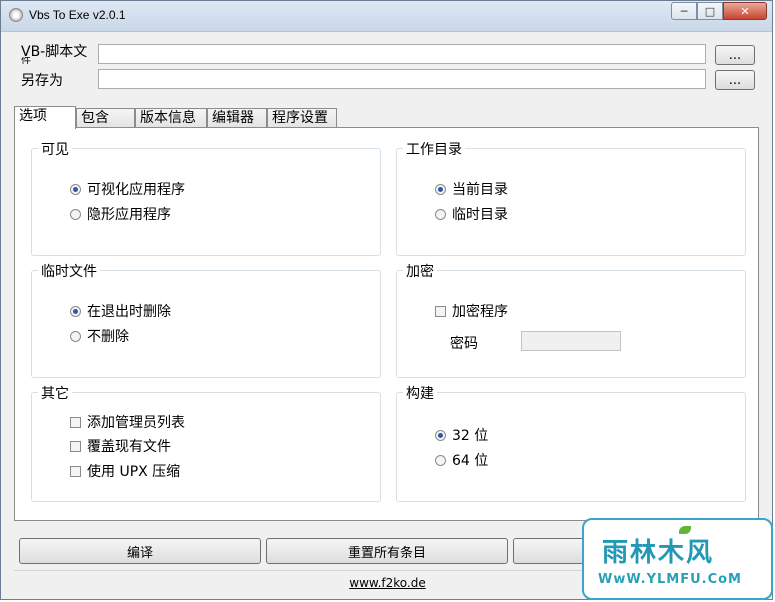  Describe the element at coordinates (237, 118) in the screenshot. I see `tab-editor: 编辑器` at that location.